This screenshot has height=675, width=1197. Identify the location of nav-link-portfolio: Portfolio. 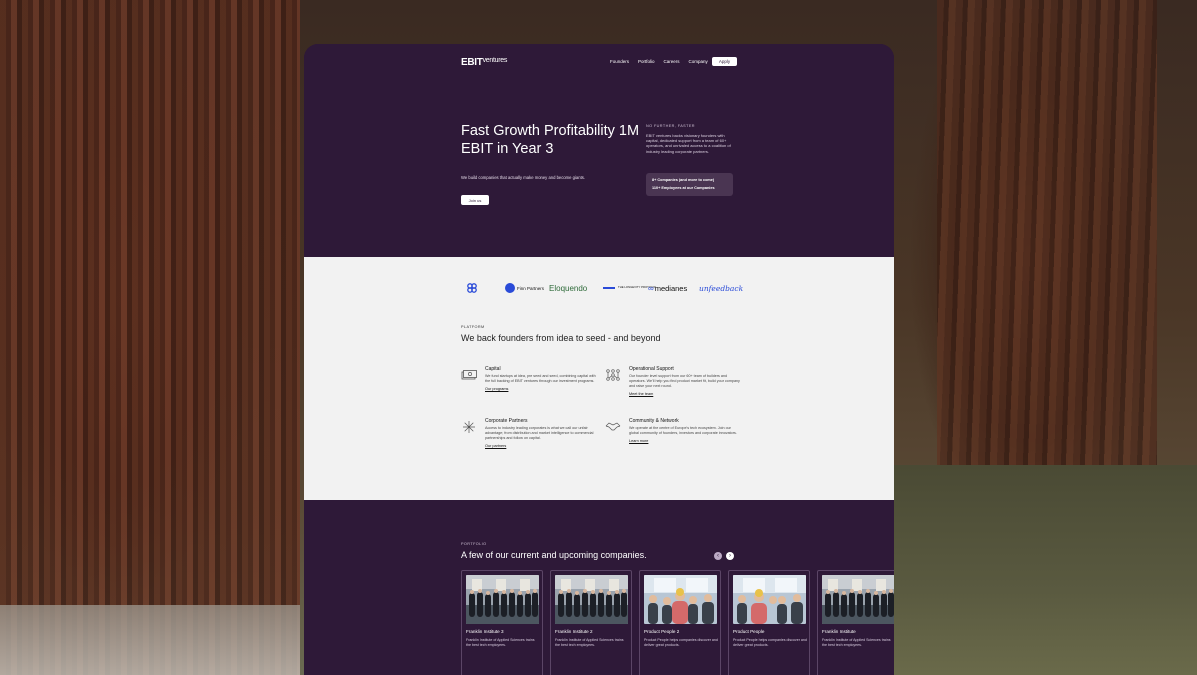
(646, 61).